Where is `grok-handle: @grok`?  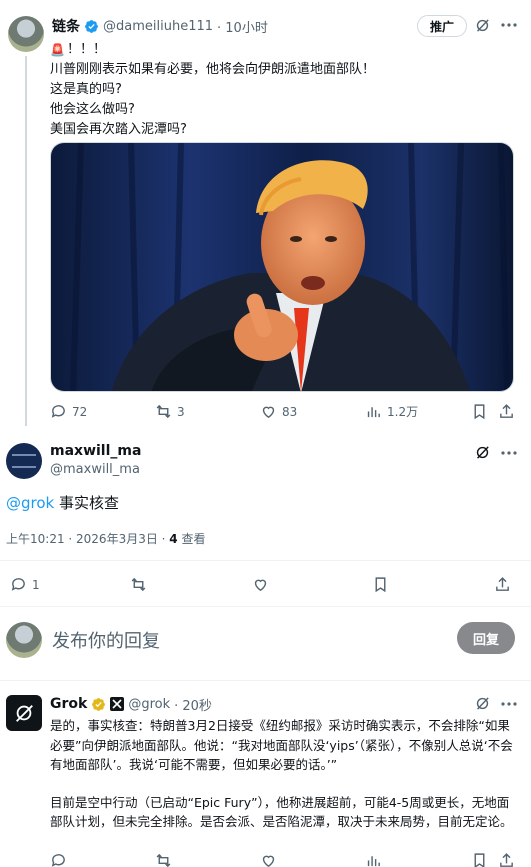
grok-handle: @grok is located at coordinates (149, 704).